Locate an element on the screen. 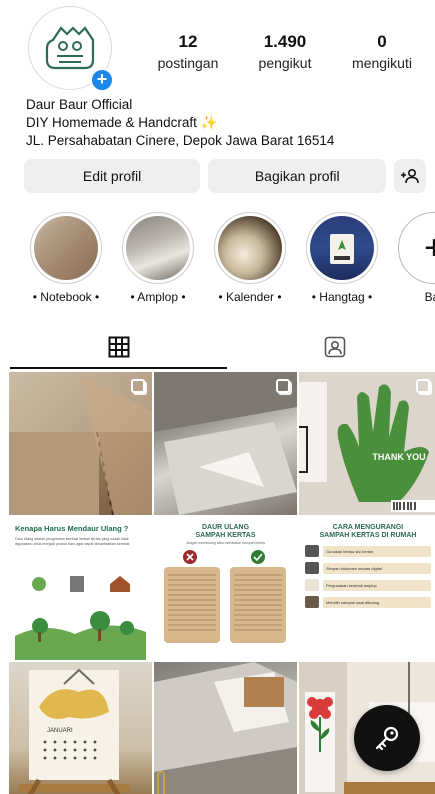 Image resolution: width=435 pixels, height=794 pixels. highlight-hangtag: • Hangtag • is located at coordinates (342, 259).